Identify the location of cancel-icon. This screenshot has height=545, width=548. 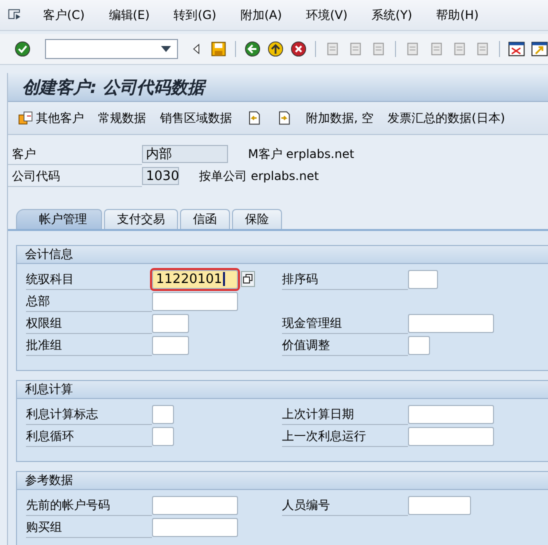
(299, 49).